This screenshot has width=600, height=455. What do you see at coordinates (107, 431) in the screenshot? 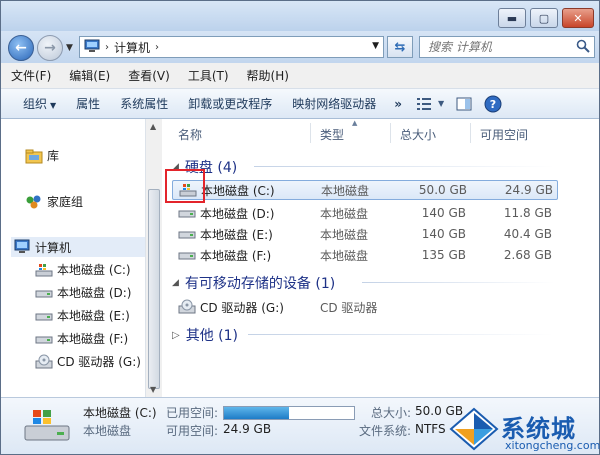
I see `details-drive-type: 本地磁盘` at bounding box center [107, 431].